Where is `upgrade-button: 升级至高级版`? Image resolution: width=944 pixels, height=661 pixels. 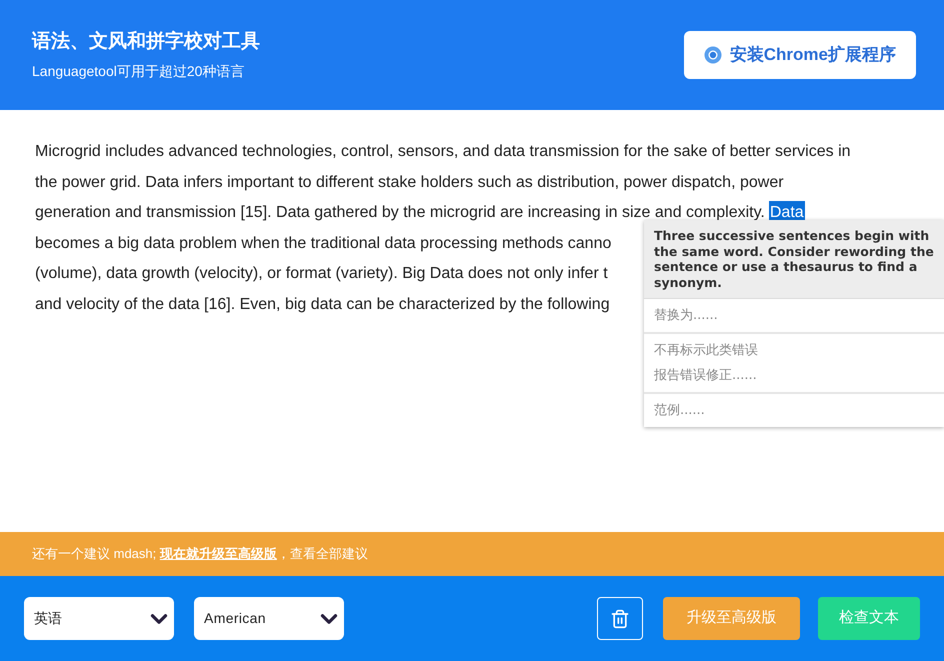 upgrade-button: 升级至高级版 is located at coordinates (731, 618).